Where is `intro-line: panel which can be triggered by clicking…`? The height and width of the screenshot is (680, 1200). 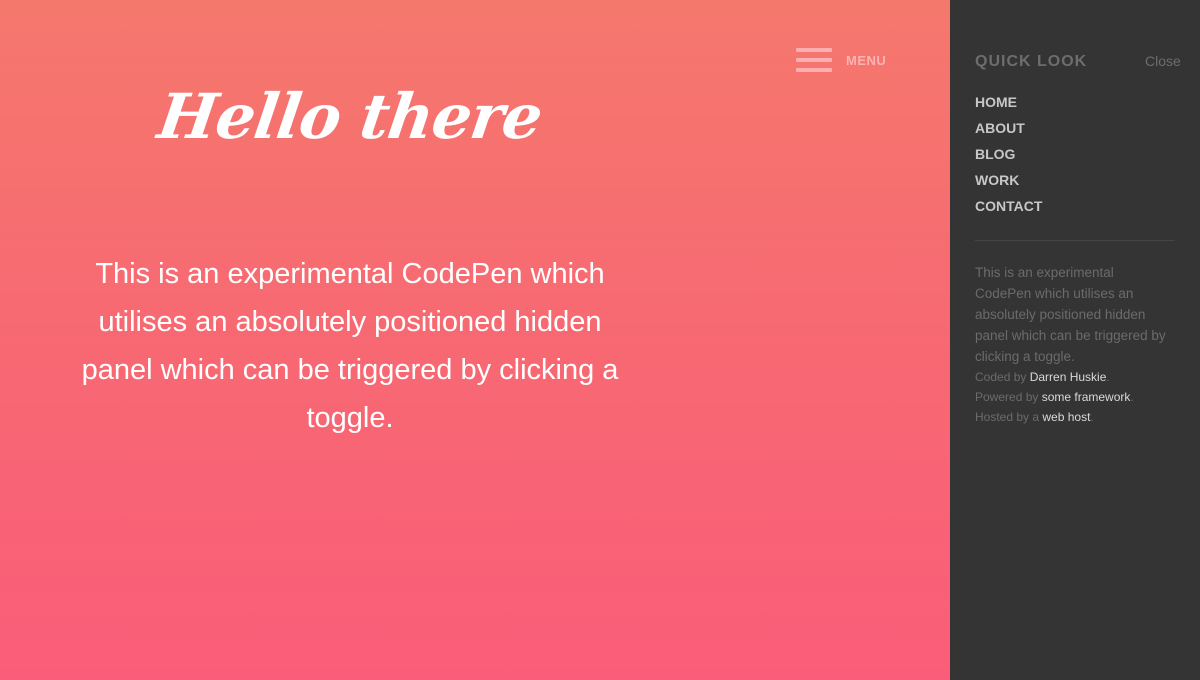 intro-line: panel which can be triggered by clicking… is located at coordinates (350, 370).